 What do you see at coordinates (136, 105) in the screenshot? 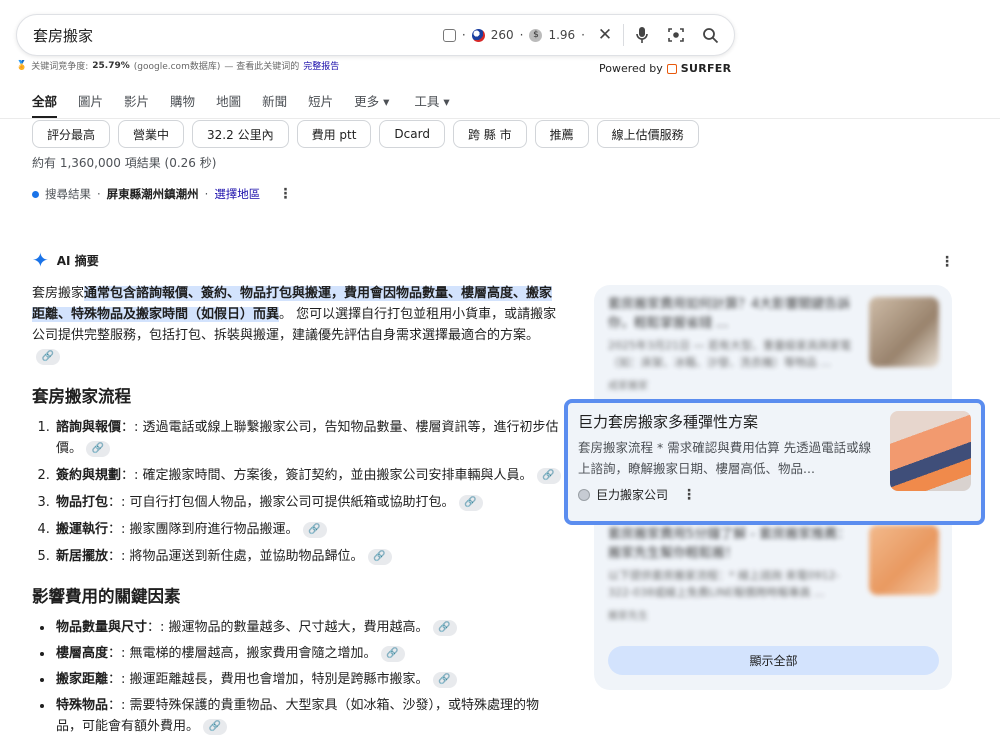
I see `tab-videos: 影片` at bounding box center [136, 105].